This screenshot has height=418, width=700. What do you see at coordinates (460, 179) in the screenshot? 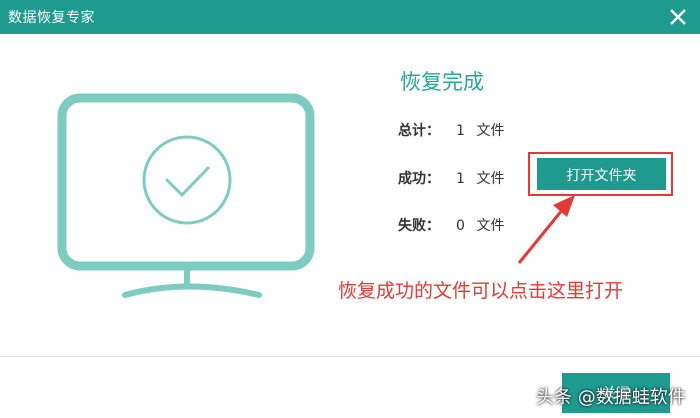
I see `success-value: 1` at bounding box center [460, 179].